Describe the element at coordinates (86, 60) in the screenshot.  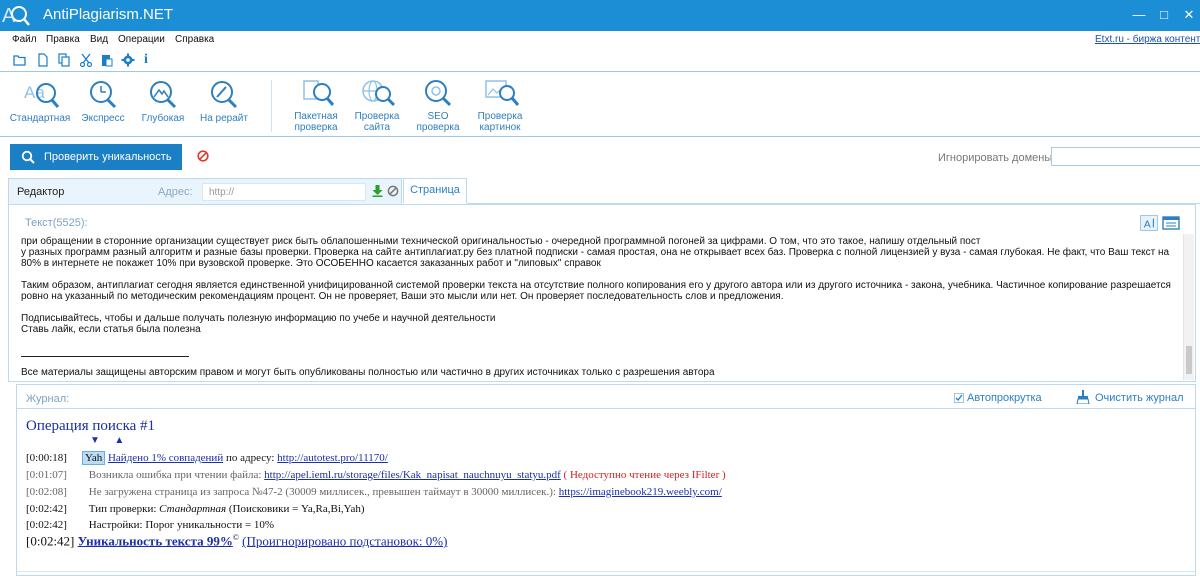
I see `cut-icon` at that location.